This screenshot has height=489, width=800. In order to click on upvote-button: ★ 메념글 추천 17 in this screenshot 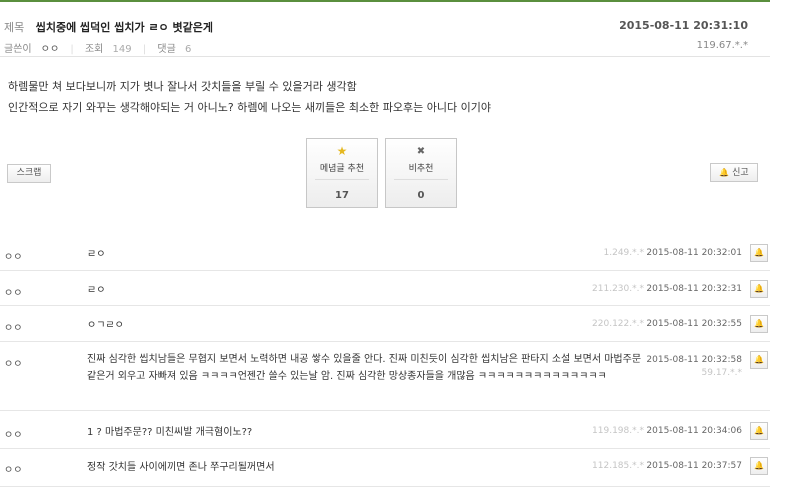, I will do `click(342, 173)`.